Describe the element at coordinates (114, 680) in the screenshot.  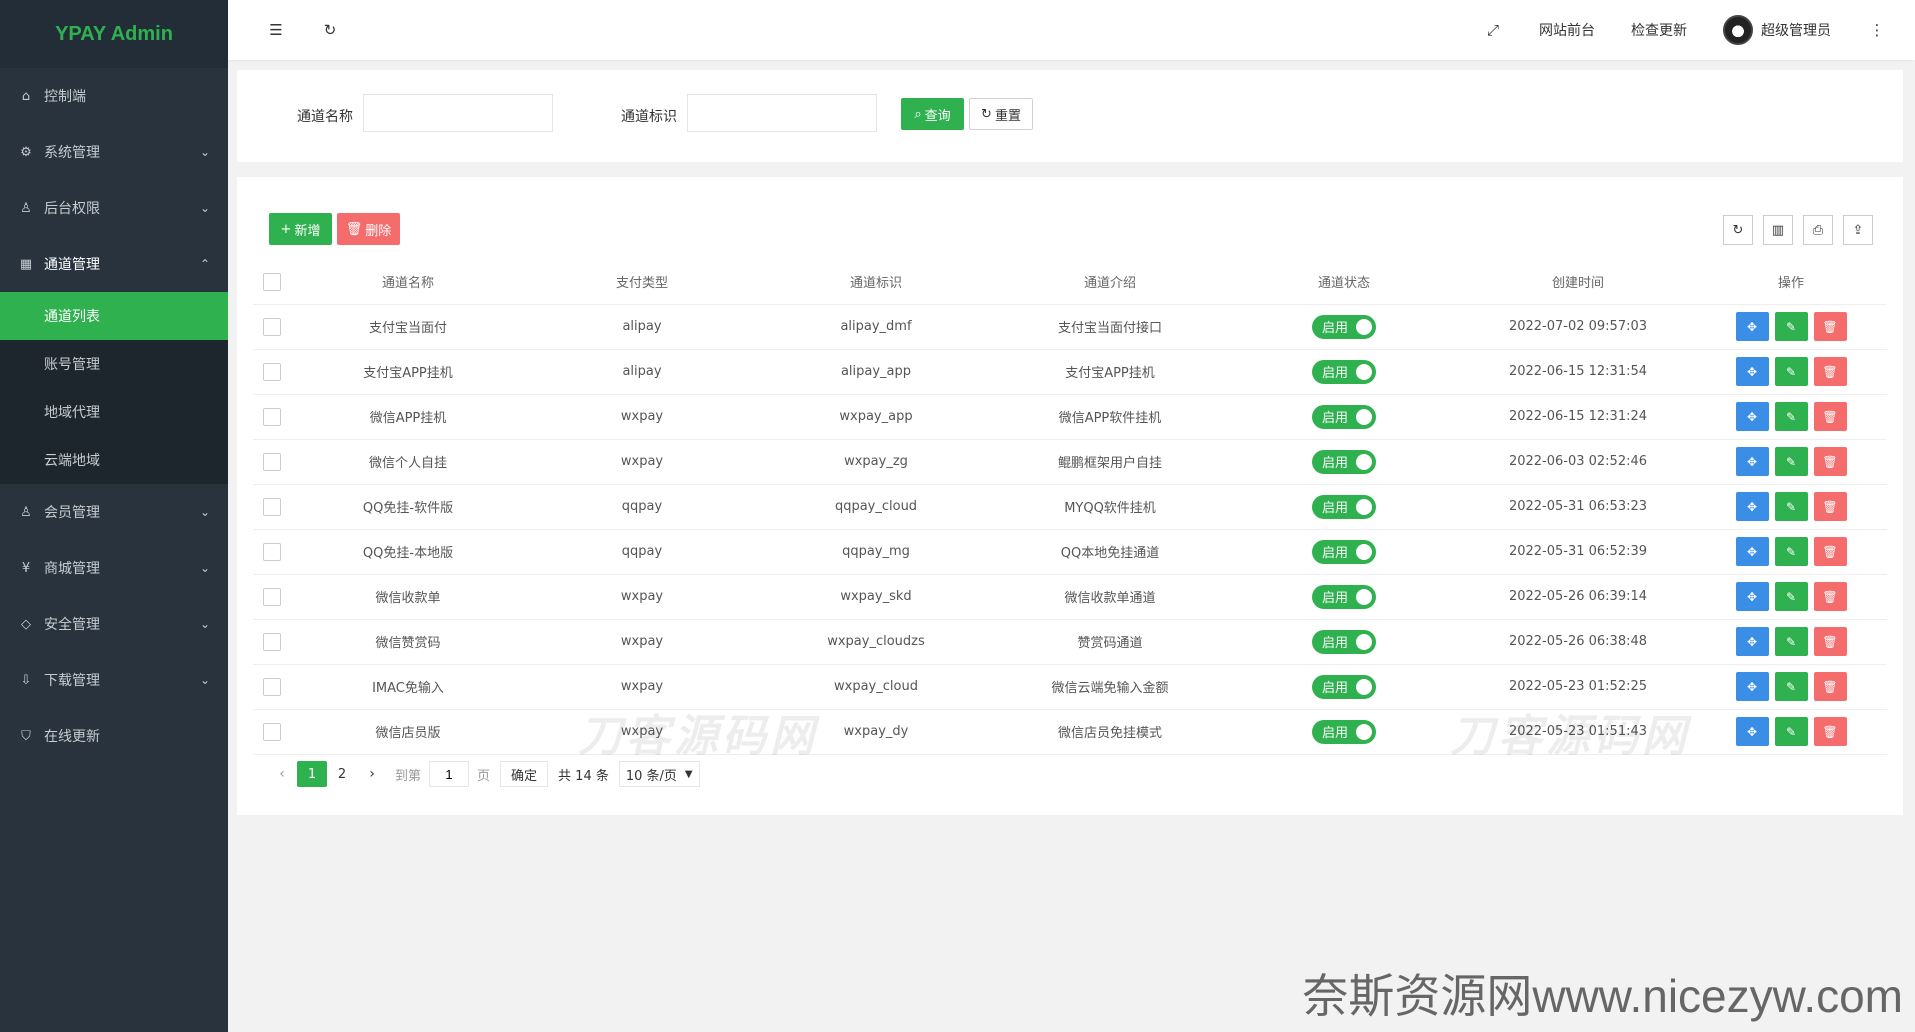
I see `sidebar-item-downloads: ⇩ 下载管理 ⌄` at that location.